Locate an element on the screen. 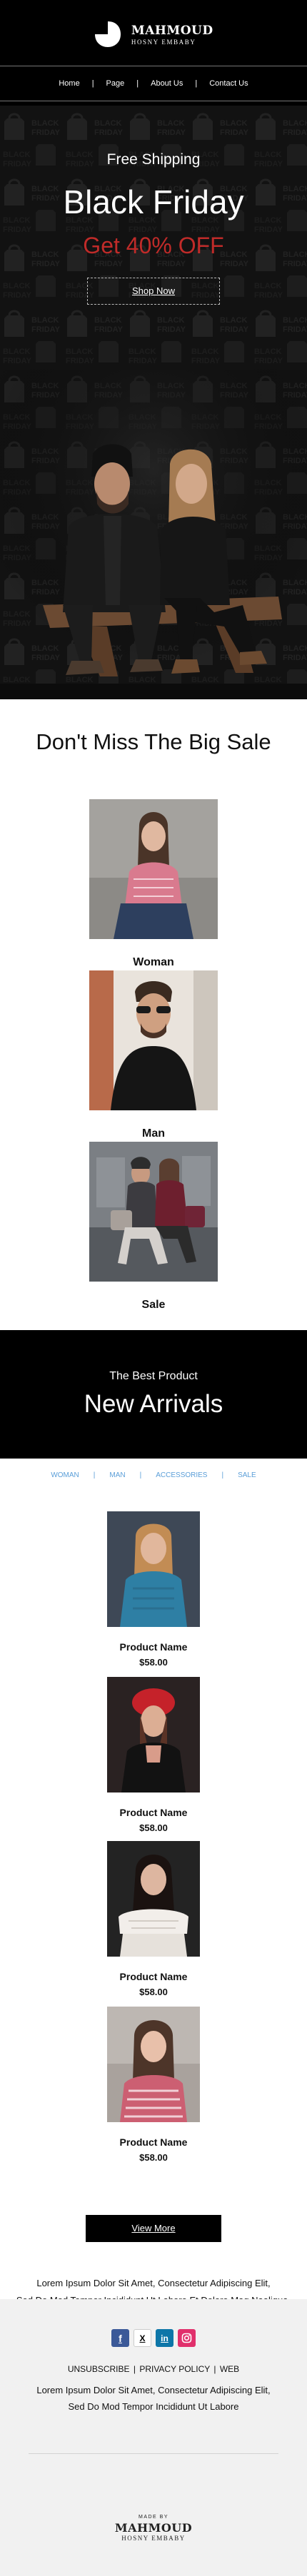 This screenshot has width=307, height=2576. category-woman: Woman is located at coordinates (153, 884).